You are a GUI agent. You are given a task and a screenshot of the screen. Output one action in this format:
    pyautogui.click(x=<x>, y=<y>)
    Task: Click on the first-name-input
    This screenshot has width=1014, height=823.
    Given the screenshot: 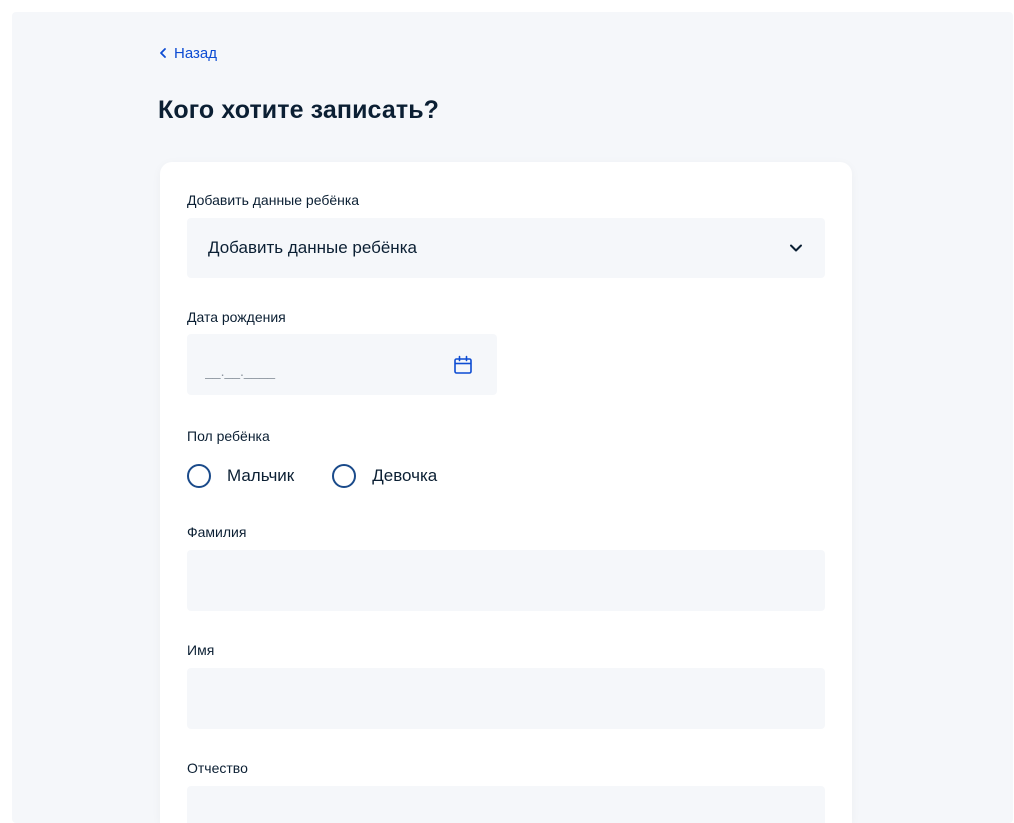 What is the action you would take?
    pyautogui.click(x=506, y=698)
    